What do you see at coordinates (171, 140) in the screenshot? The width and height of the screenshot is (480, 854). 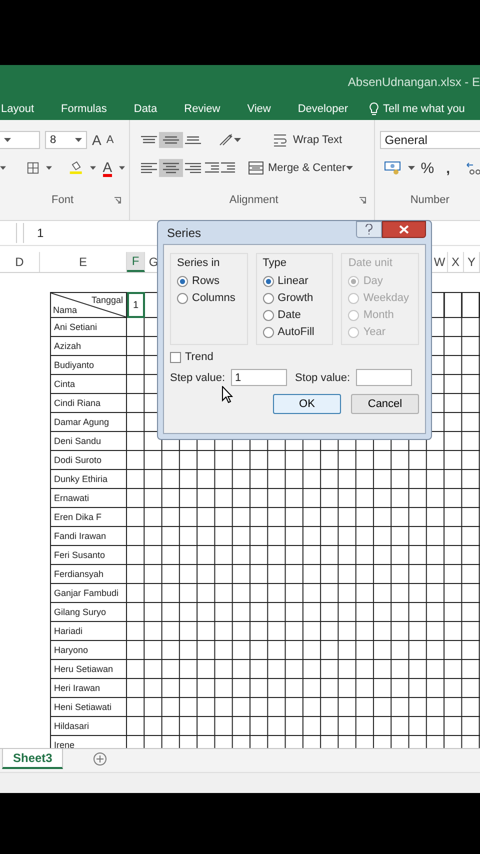 I see `middle-align-icon` at bounding box center [171, 140].